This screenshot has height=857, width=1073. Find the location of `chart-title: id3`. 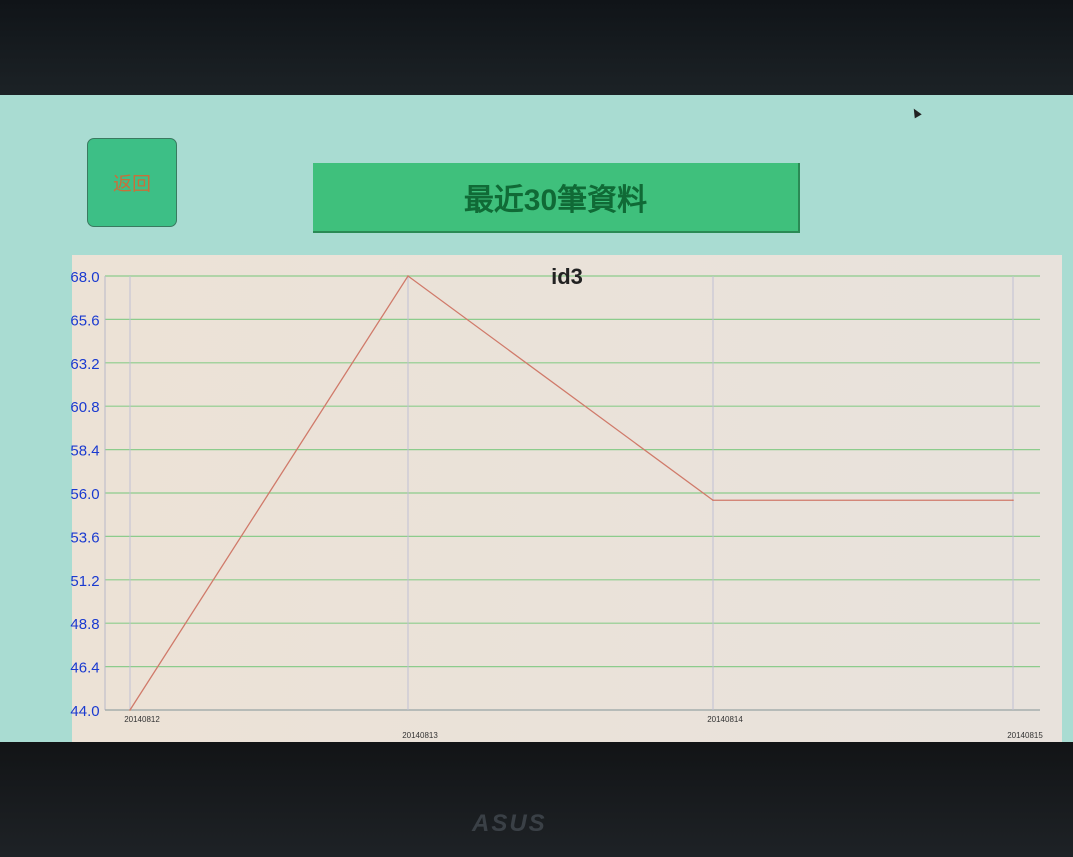

chart-title: id3 is located at coordinates (567, 276).